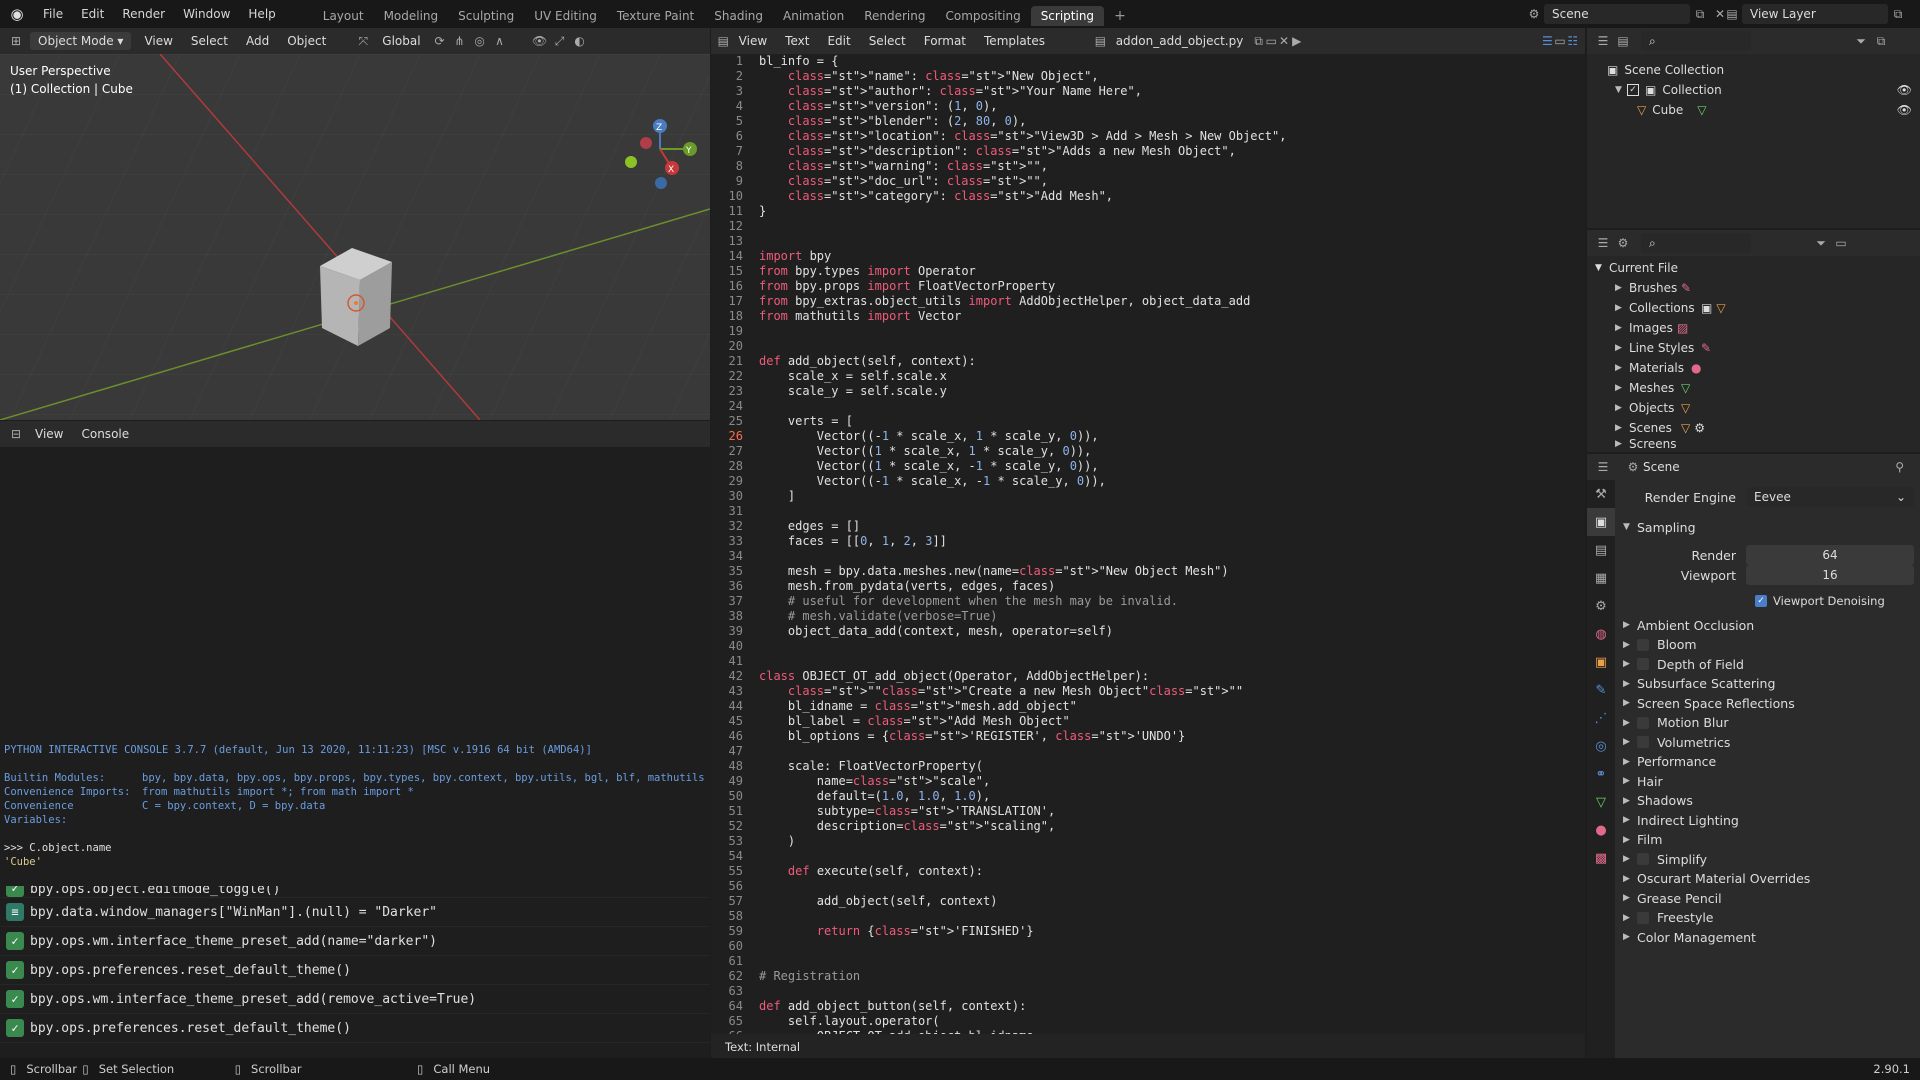 This screenshot has height=1080, width=1920. I want to click on collection-row: ▼ ✓ ▣ Collection 👁, so click(1753, 90).